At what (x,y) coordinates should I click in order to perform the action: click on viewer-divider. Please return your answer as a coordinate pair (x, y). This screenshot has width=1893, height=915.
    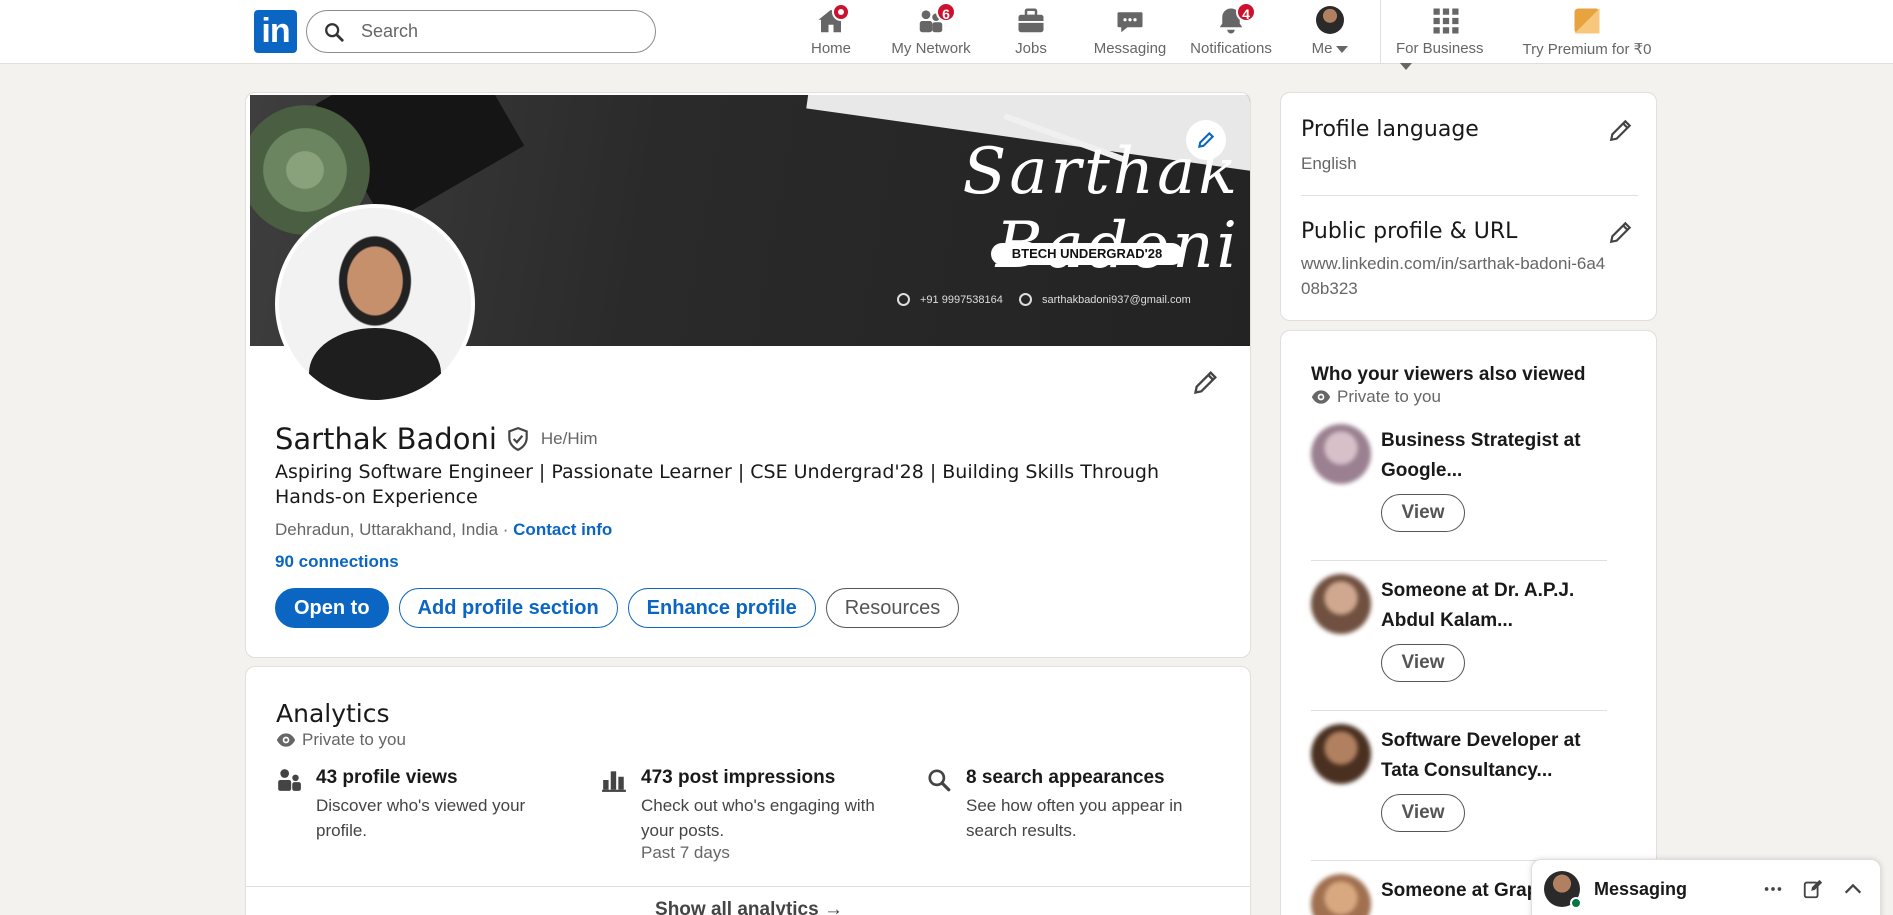
    Looking at the image, I should click on (1459, 560).